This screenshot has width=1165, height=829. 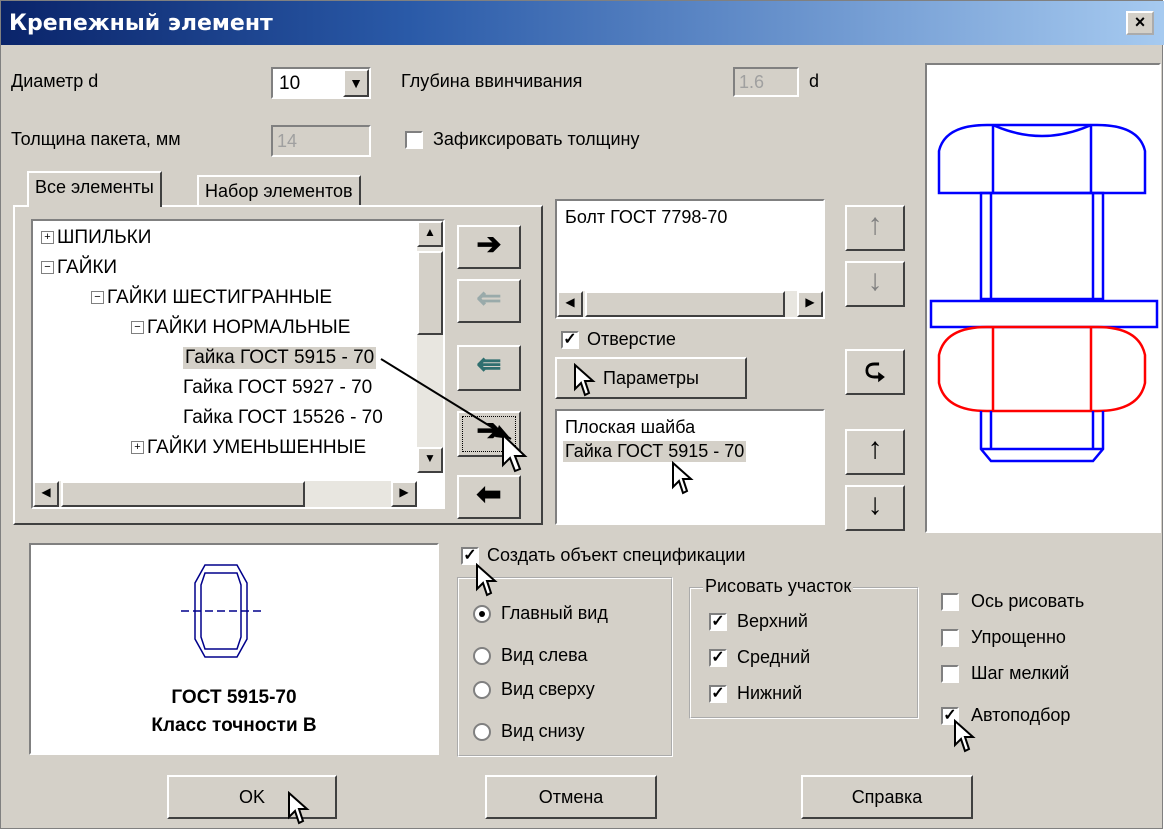 What do you see at coordinates (814, 81) in the screenshot?
I see `depth-unit: d` at bounding box center [814, 81].